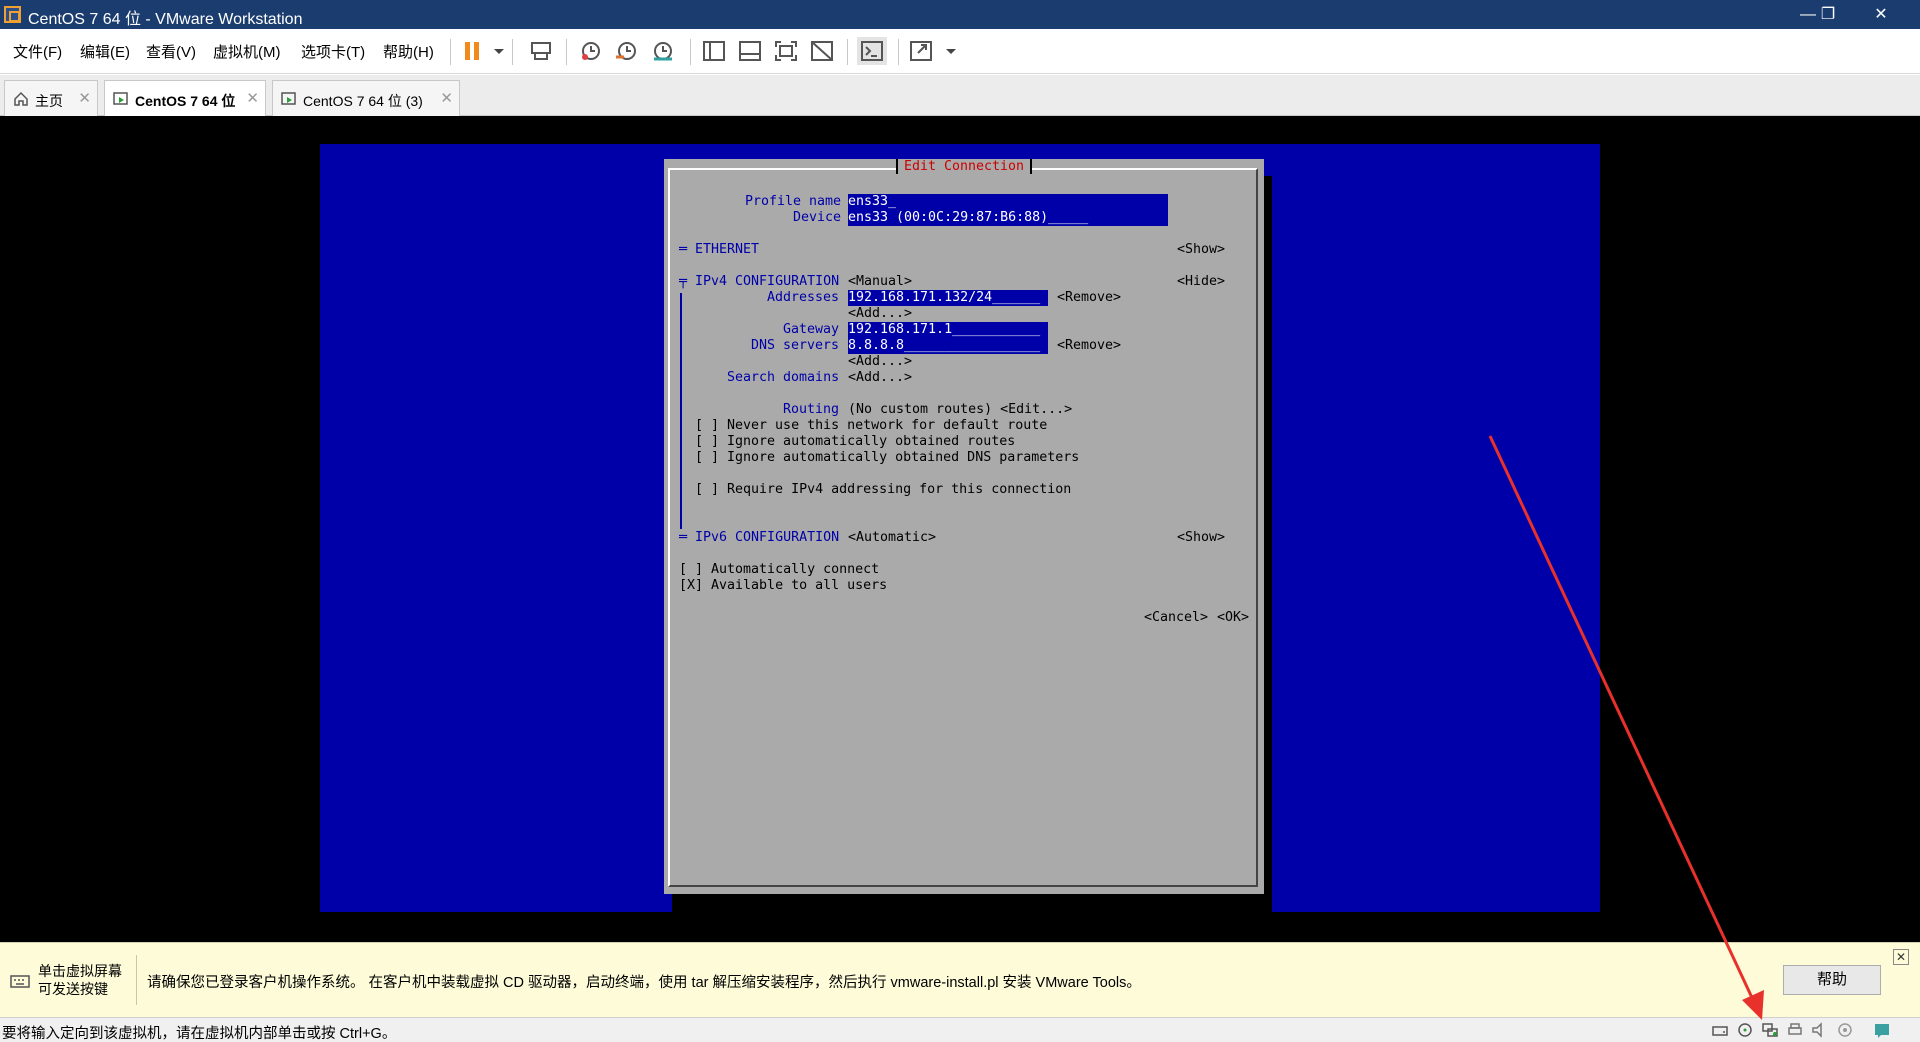 The width and height of the screenshot is (1920, 1042). Describe the element at coordinates (948, 330) in the screenshot. I see `gateway-field: 192.168.171.1___________` at that location.